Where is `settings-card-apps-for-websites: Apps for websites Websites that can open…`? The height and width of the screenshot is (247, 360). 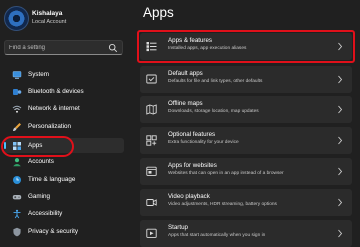
settings-card-apps-for-websites: Apps for websites Websites that can open… is located at coordinates (246, 171).